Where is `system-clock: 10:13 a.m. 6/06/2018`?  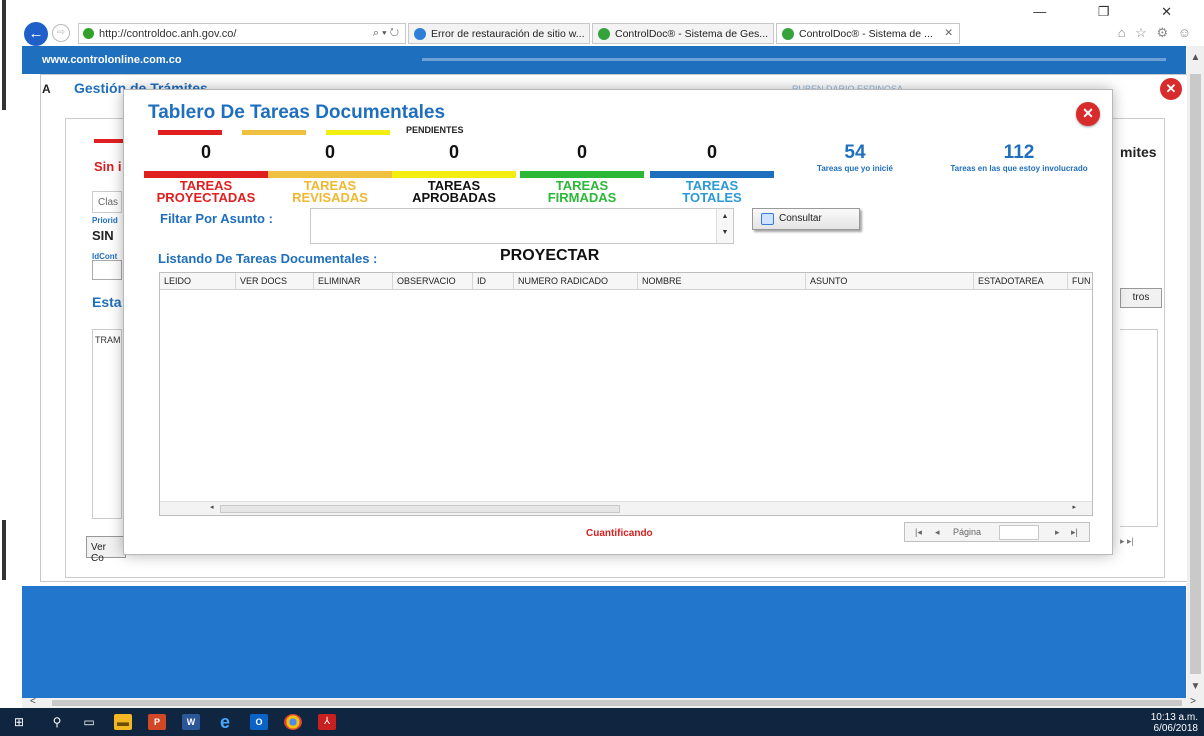
system-clock: 10:13 a.m. 6/06/2018 is located at coordinates (1174, 723).